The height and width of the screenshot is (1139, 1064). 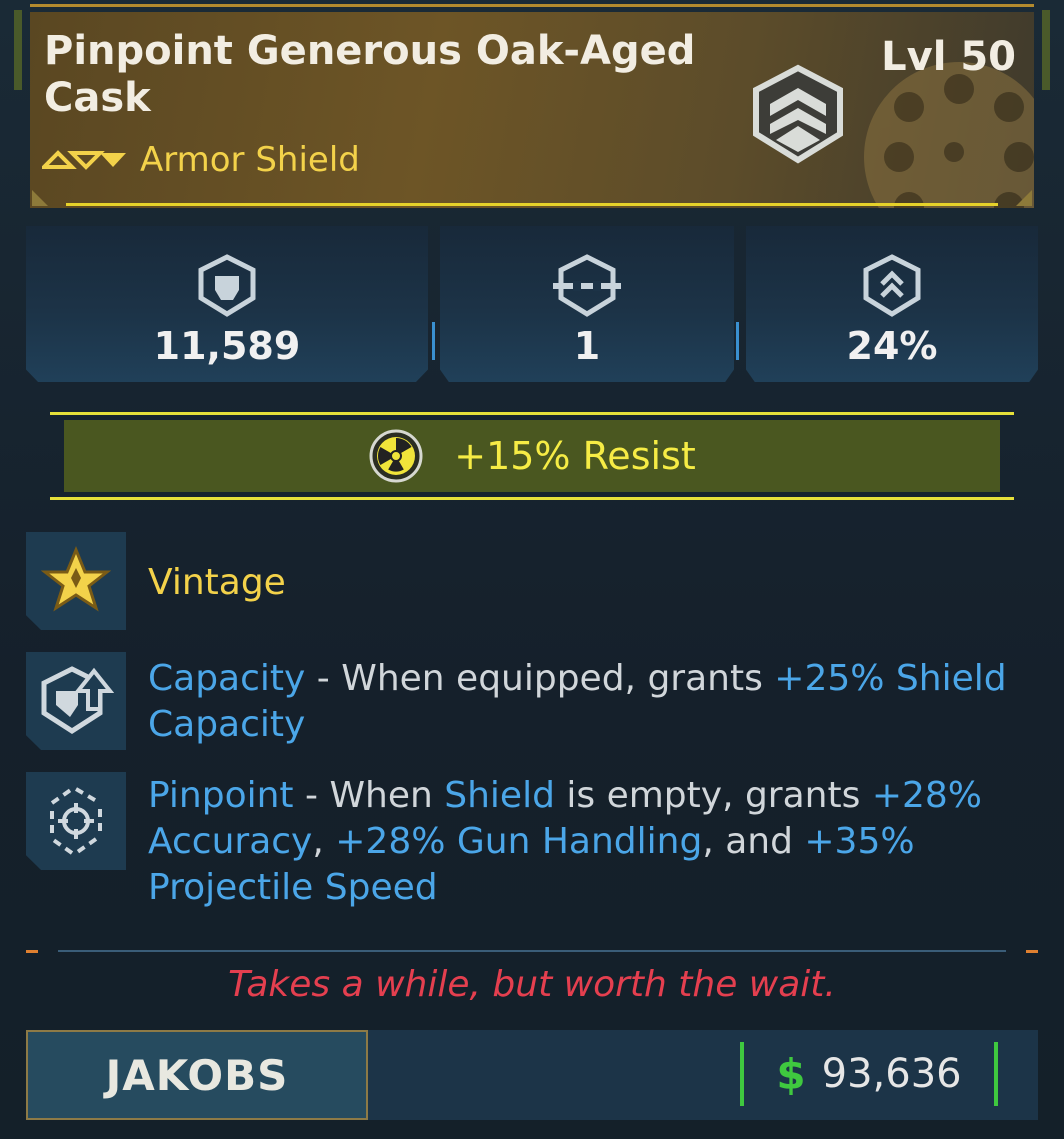 I want to click on right-edge-accent, so click(x=1046, y=50).